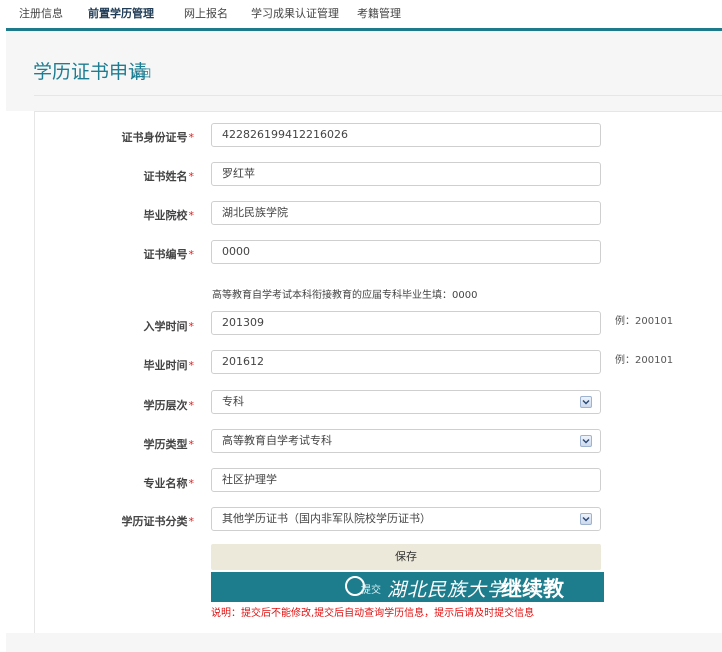  What do you see at coordinates (379, 13) in the screenshot?
I see `nav-item-exam-records: 考籍管理` at bounding box center [379, 13].